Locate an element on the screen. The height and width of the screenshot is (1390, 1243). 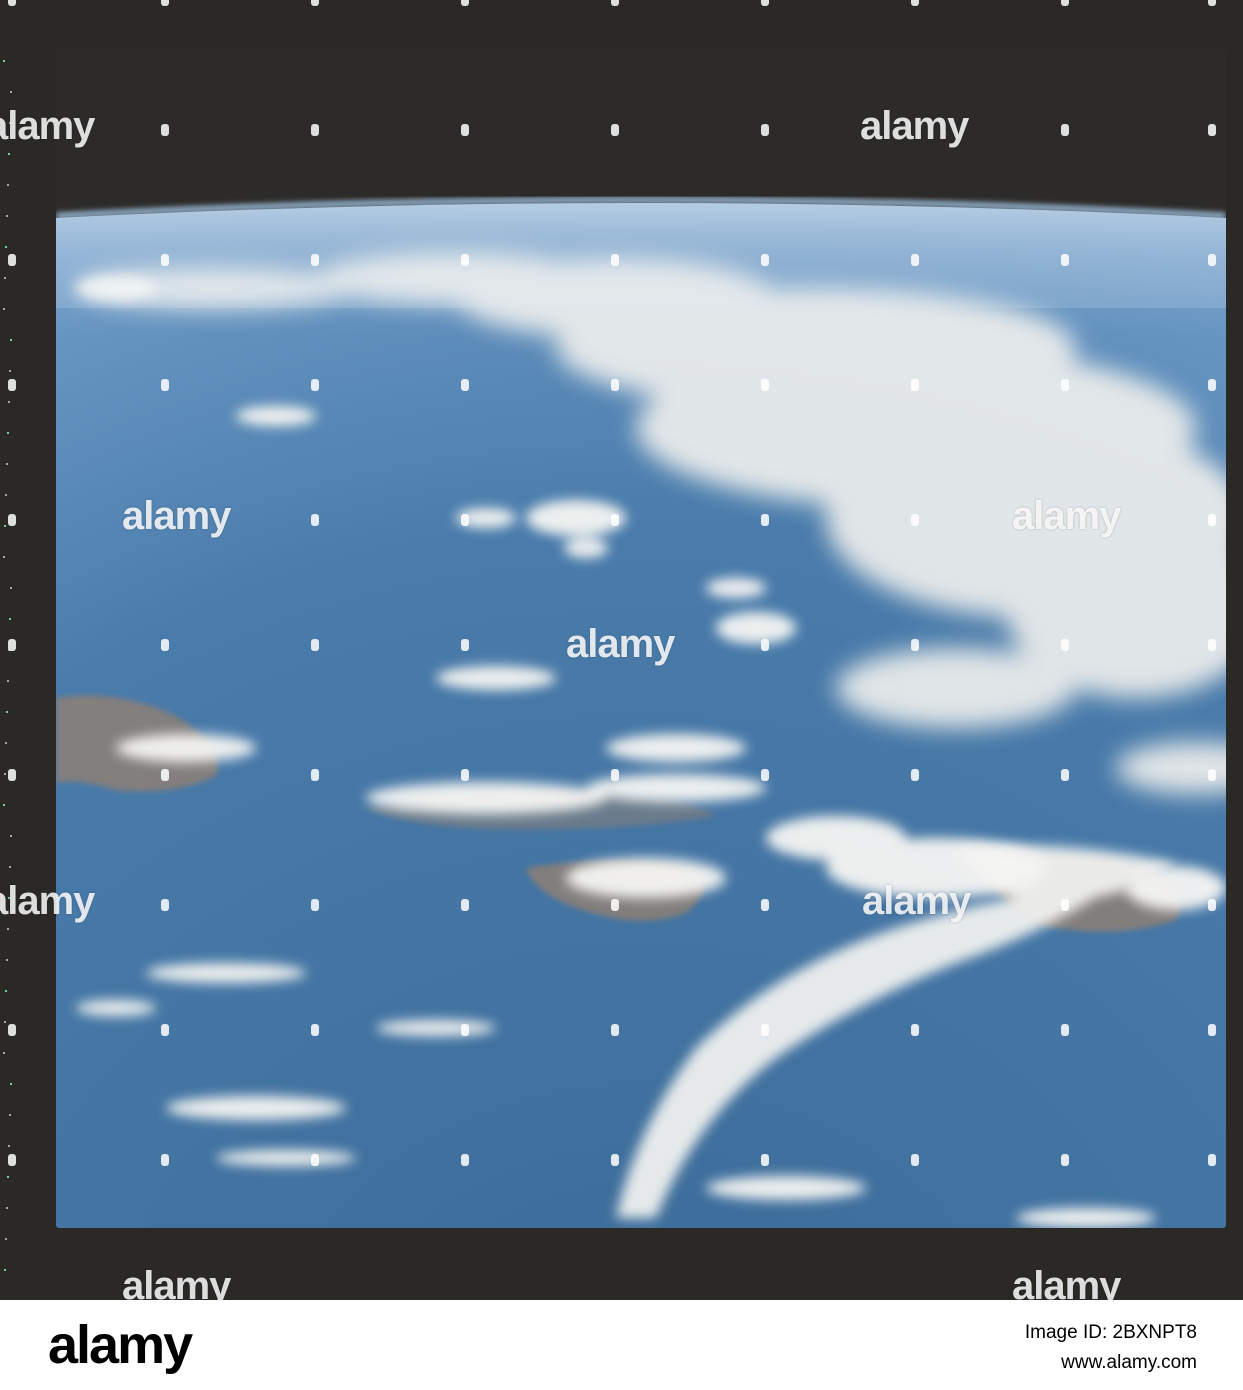
film-edge-markings is located at coordinates (7, 650).